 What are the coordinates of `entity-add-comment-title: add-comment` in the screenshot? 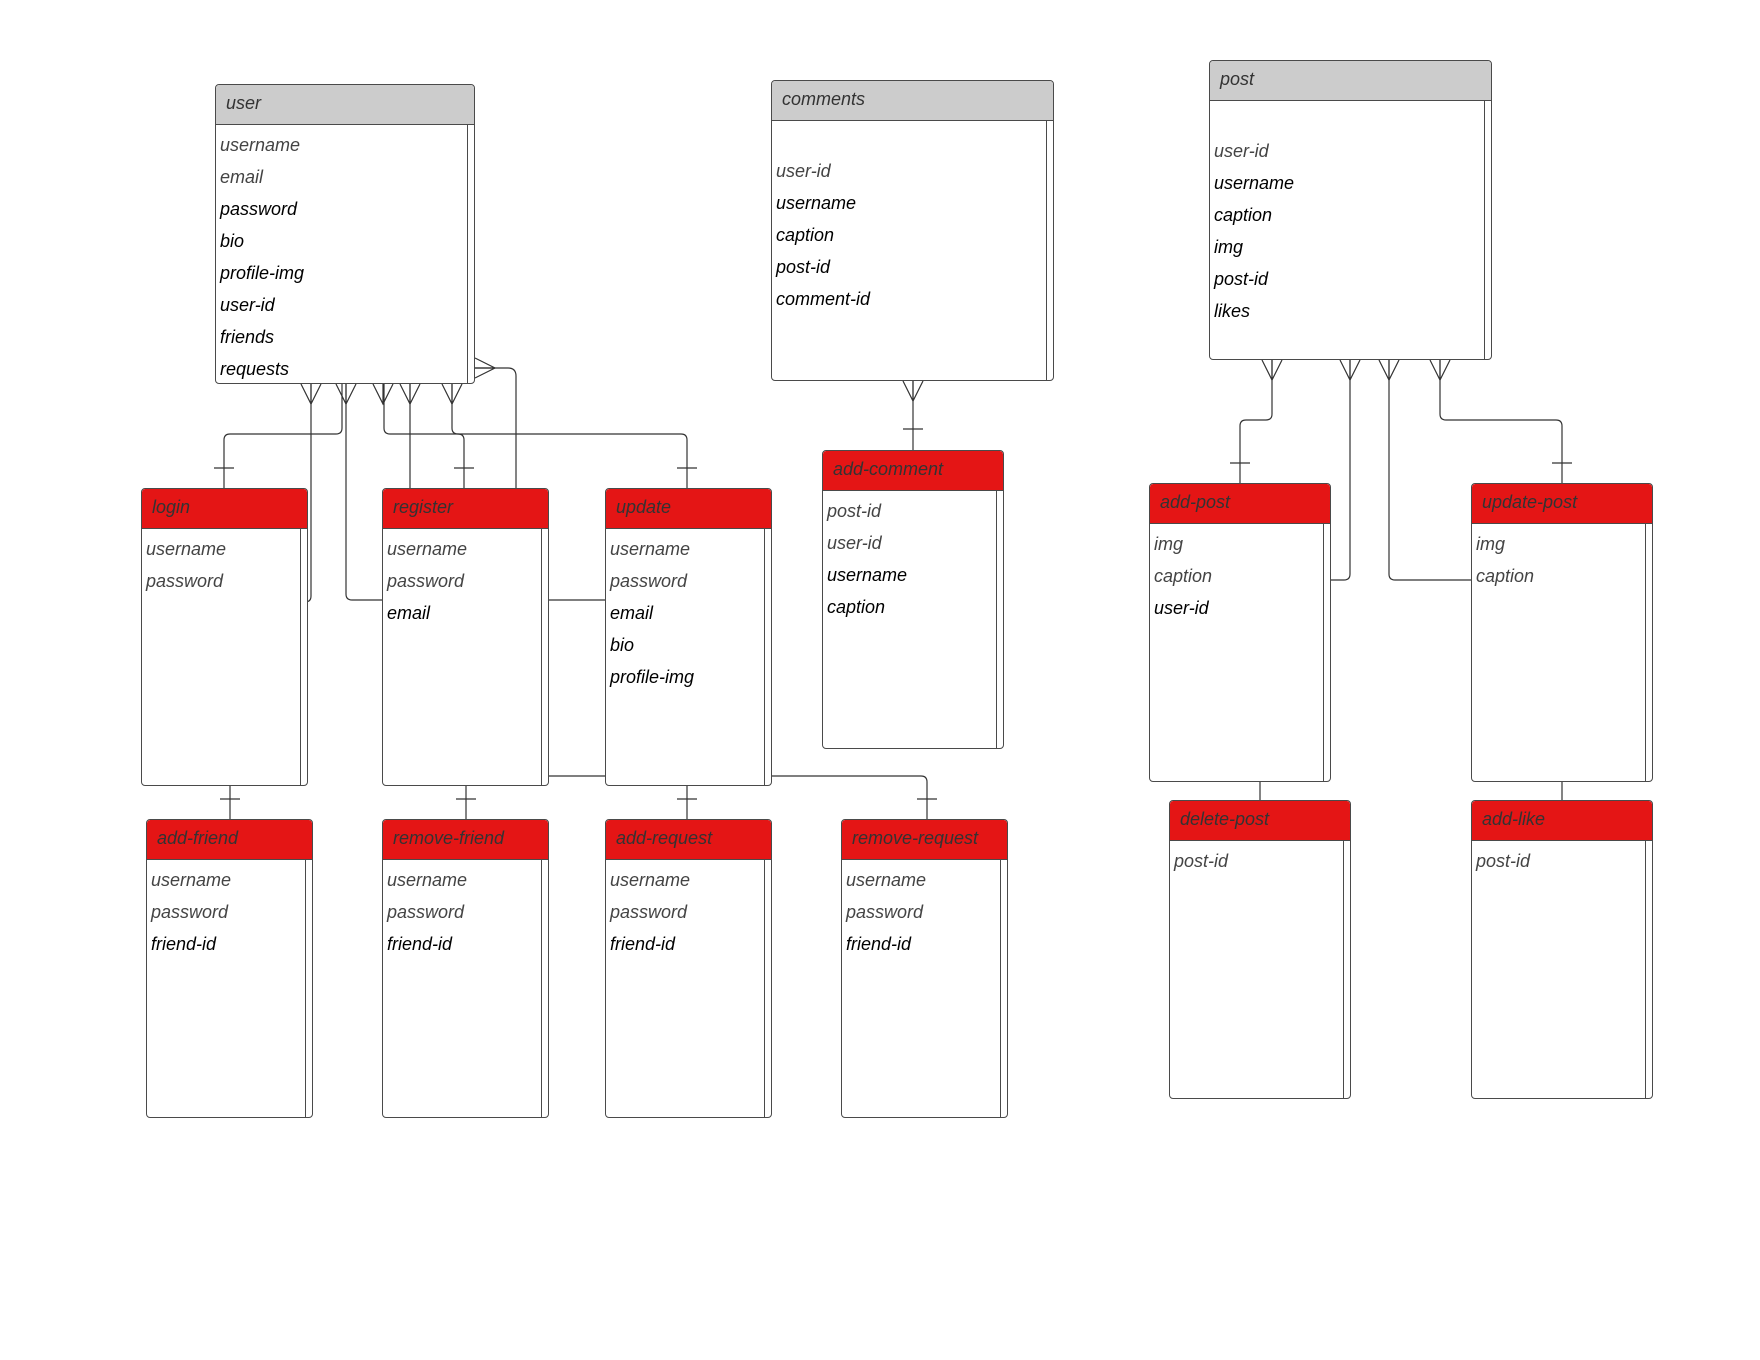 It's located at (913, 471).